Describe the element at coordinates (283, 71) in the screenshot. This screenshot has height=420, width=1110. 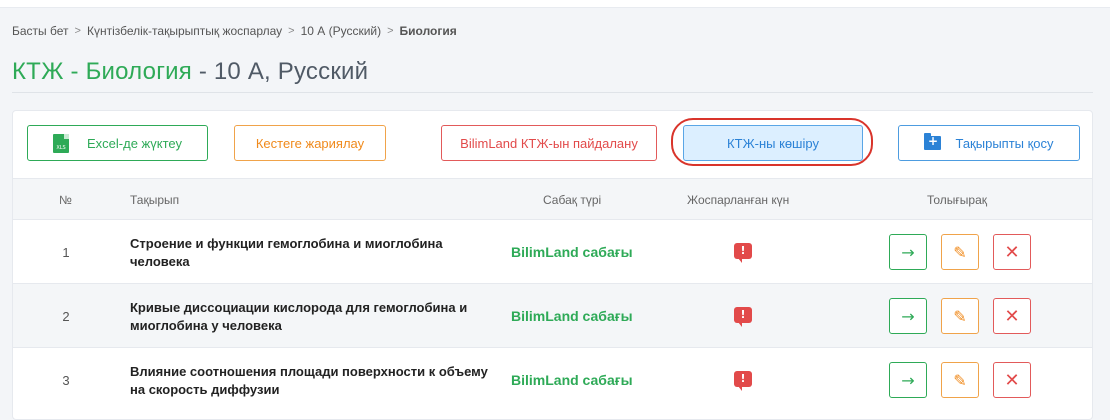
I see `page-title-class: - 10 А, Русский` at that location.